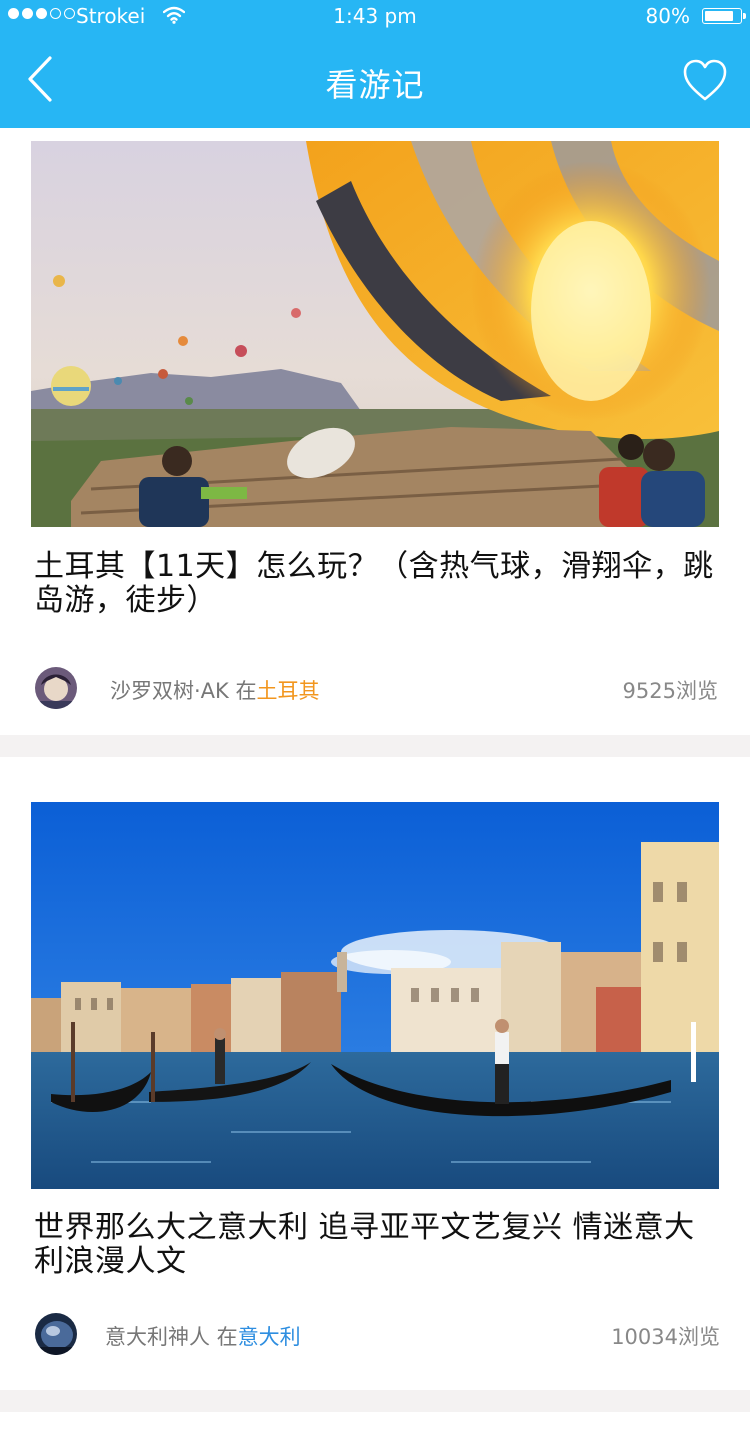 This screenshot has width=750, height=1448. What do you see at coordinates (375, 689) in the screenshot?
I see `post-meta: 沙罗双树·AK 在土耳其 9525浏览` at bounding box center [375, 689].